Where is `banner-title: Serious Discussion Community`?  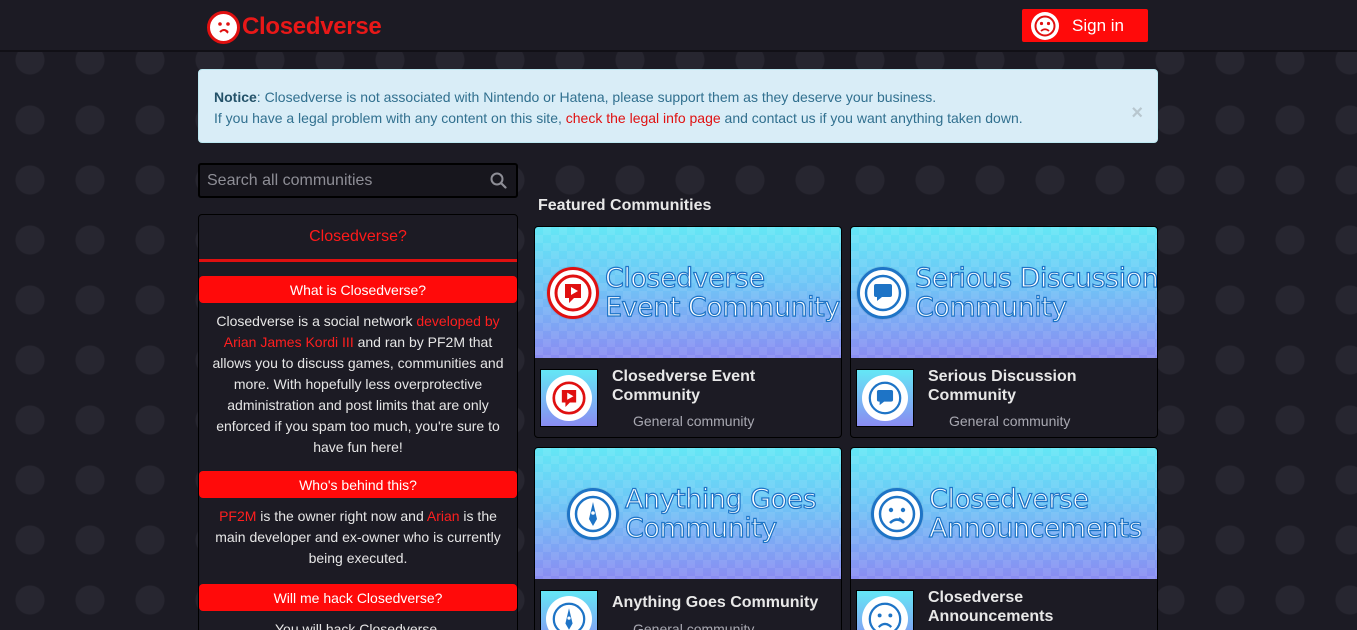
banner-title: Serious Discussion Community is located at coordinates (1036, 292).